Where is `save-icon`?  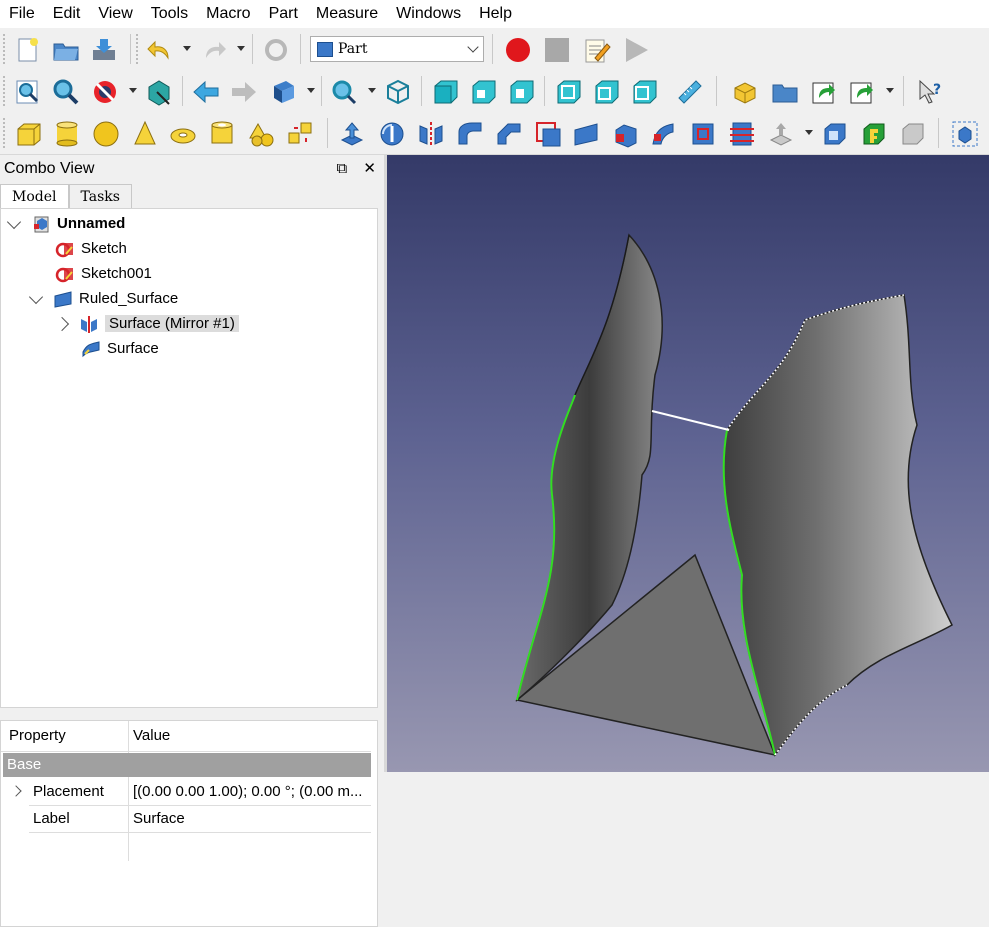 save-icon is located at coordinates (104, 50).